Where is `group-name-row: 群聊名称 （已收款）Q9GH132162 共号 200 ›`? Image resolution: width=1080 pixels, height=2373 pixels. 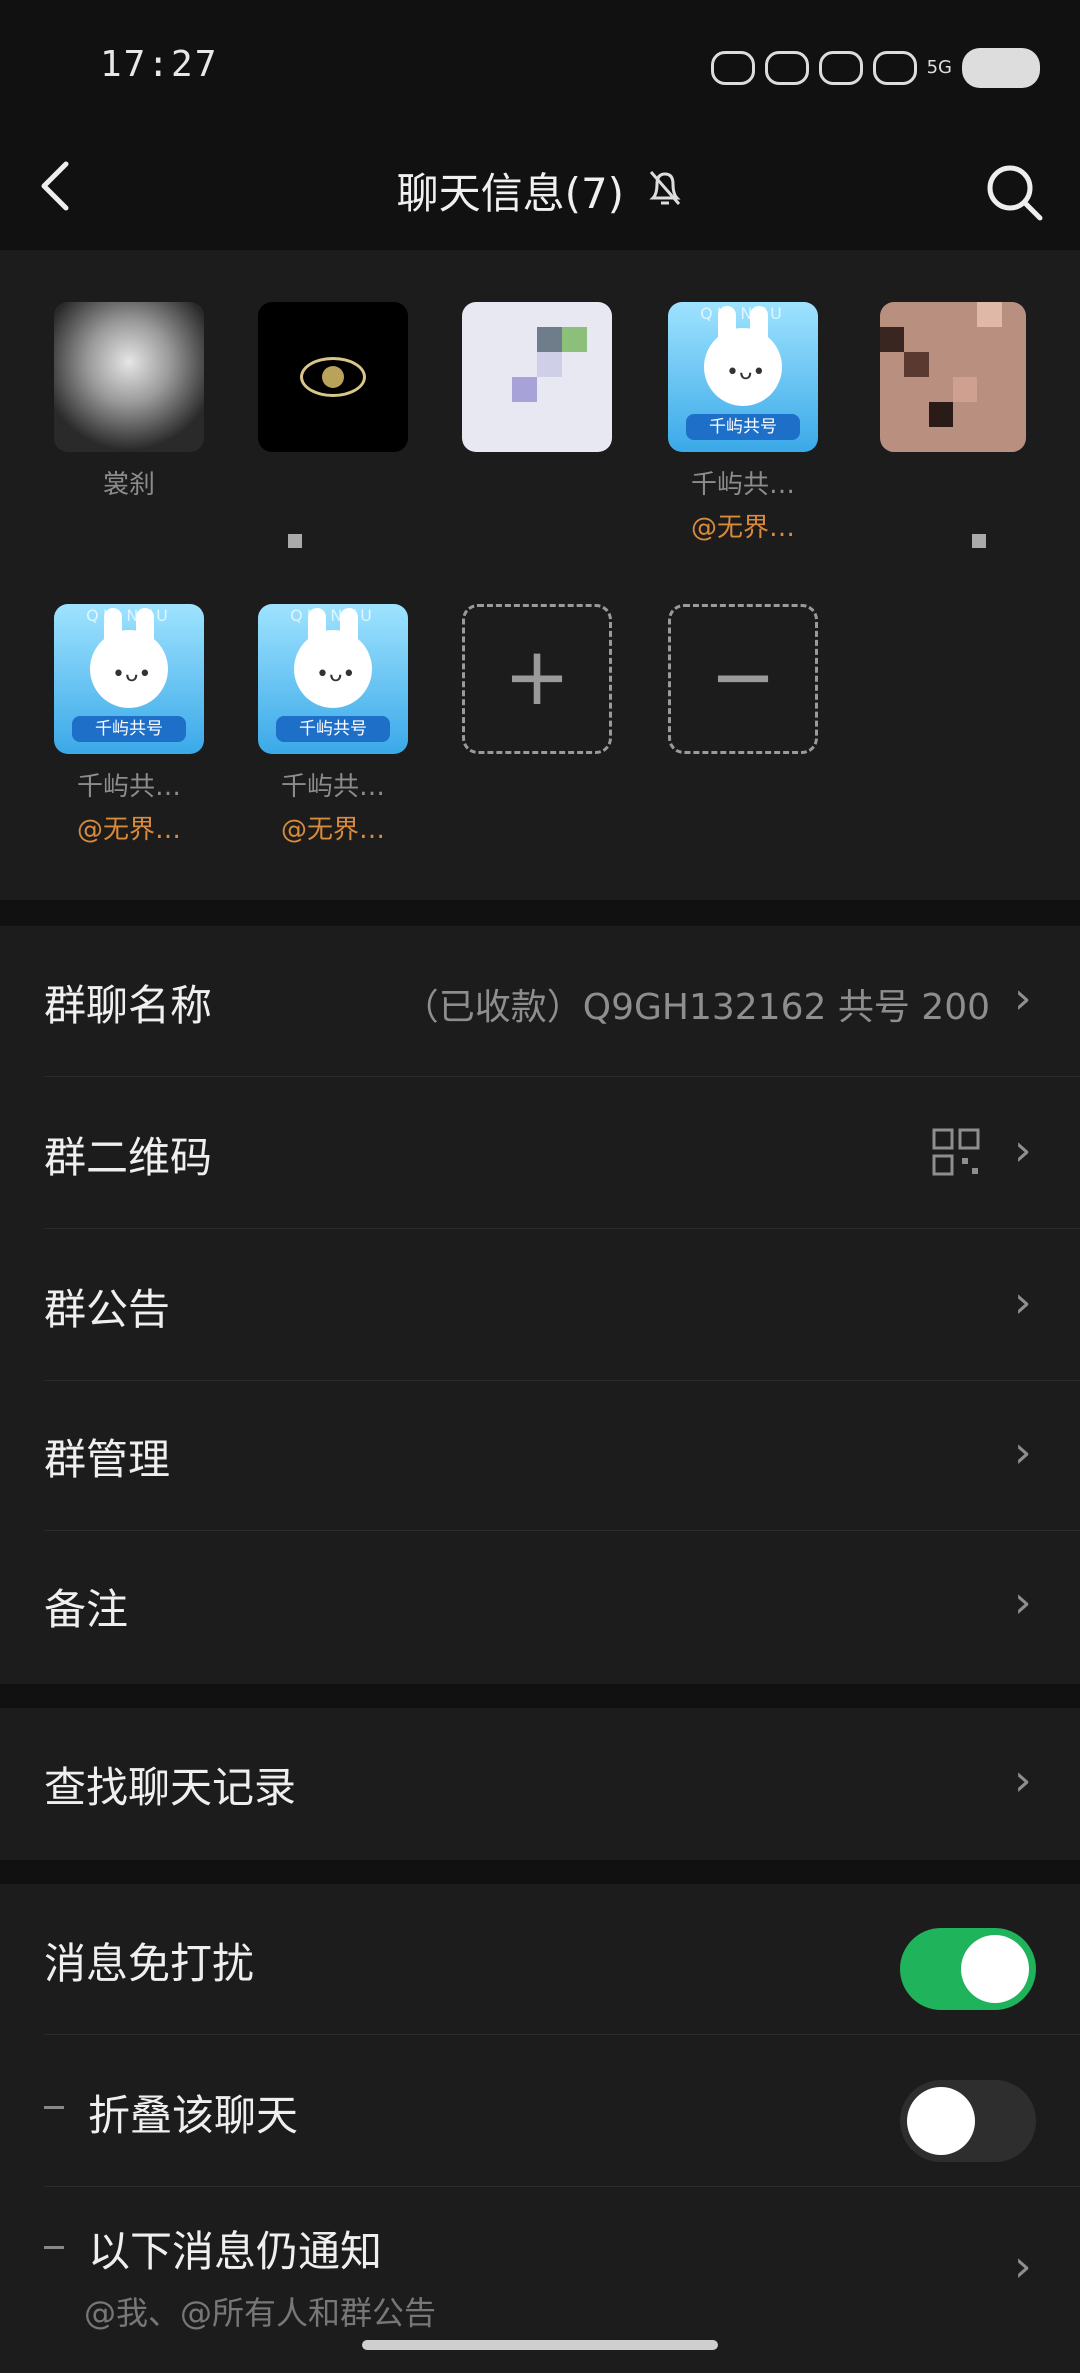
group-name-row: 群聊名称 （已收款）Q9GH132162 共号 200 › is located at coordinates (562, 1001).